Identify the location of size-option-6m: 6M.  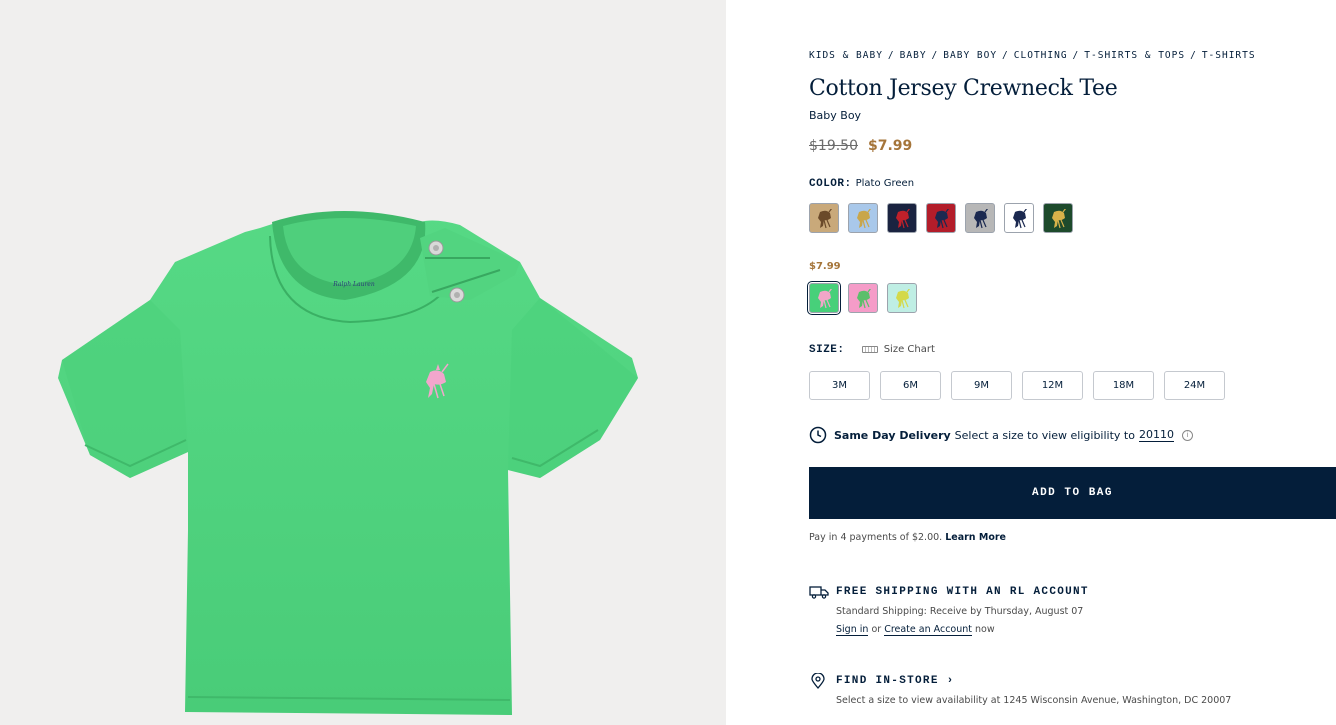
(910, 385).